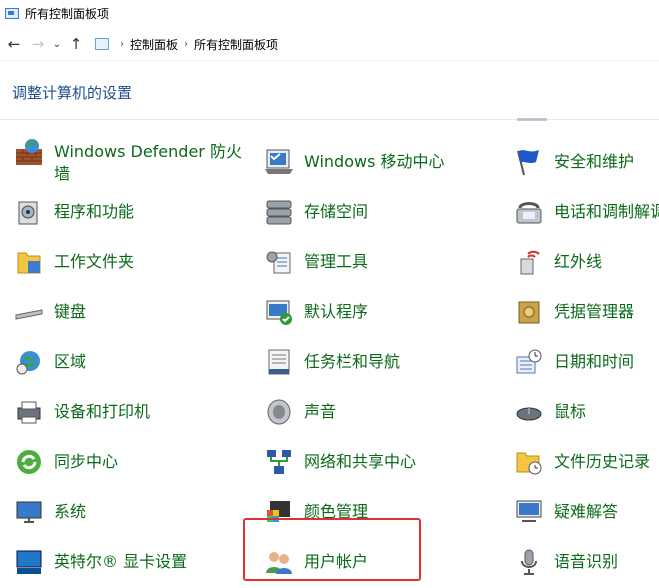 The width and height of the screenshot is (659, 588). What do you see at coordinates (29, 212) in the screenshot?
I see `programs-icon` at bounding box center [29, 212].